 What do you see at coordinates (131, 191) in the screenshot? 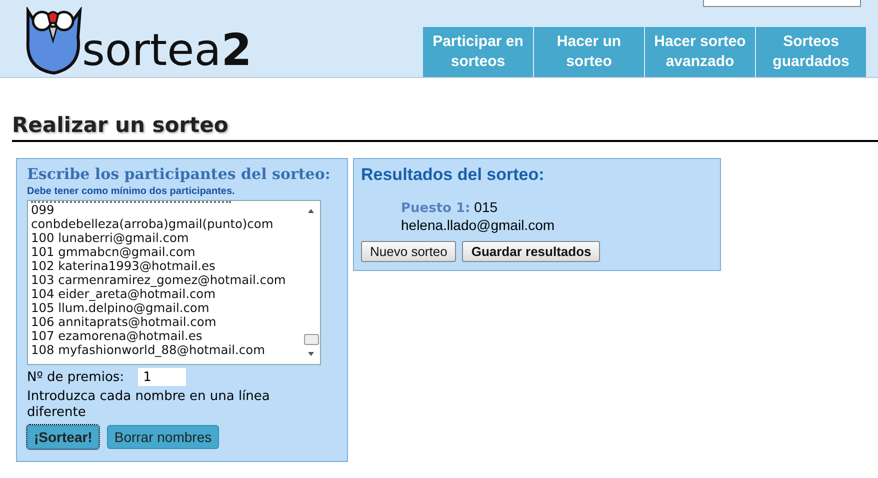
I see `hint-text: Debe tener como mínimo dos participantes.` at bounding box center [131, 191].